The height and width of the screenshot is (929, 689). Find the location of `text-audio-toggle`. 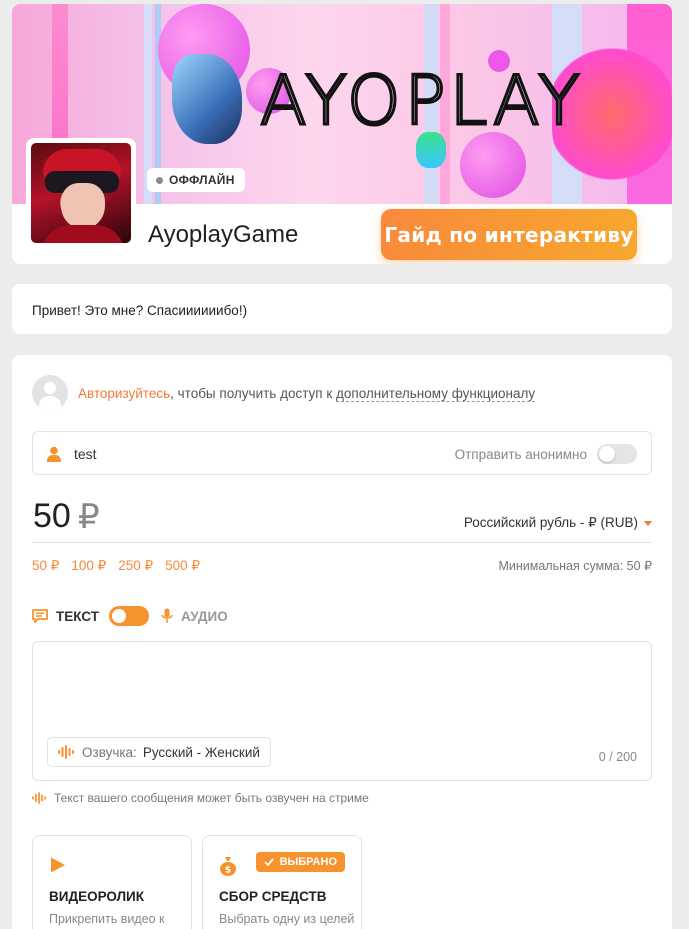

text-audio-toggle is located at coordinates (128, 616).